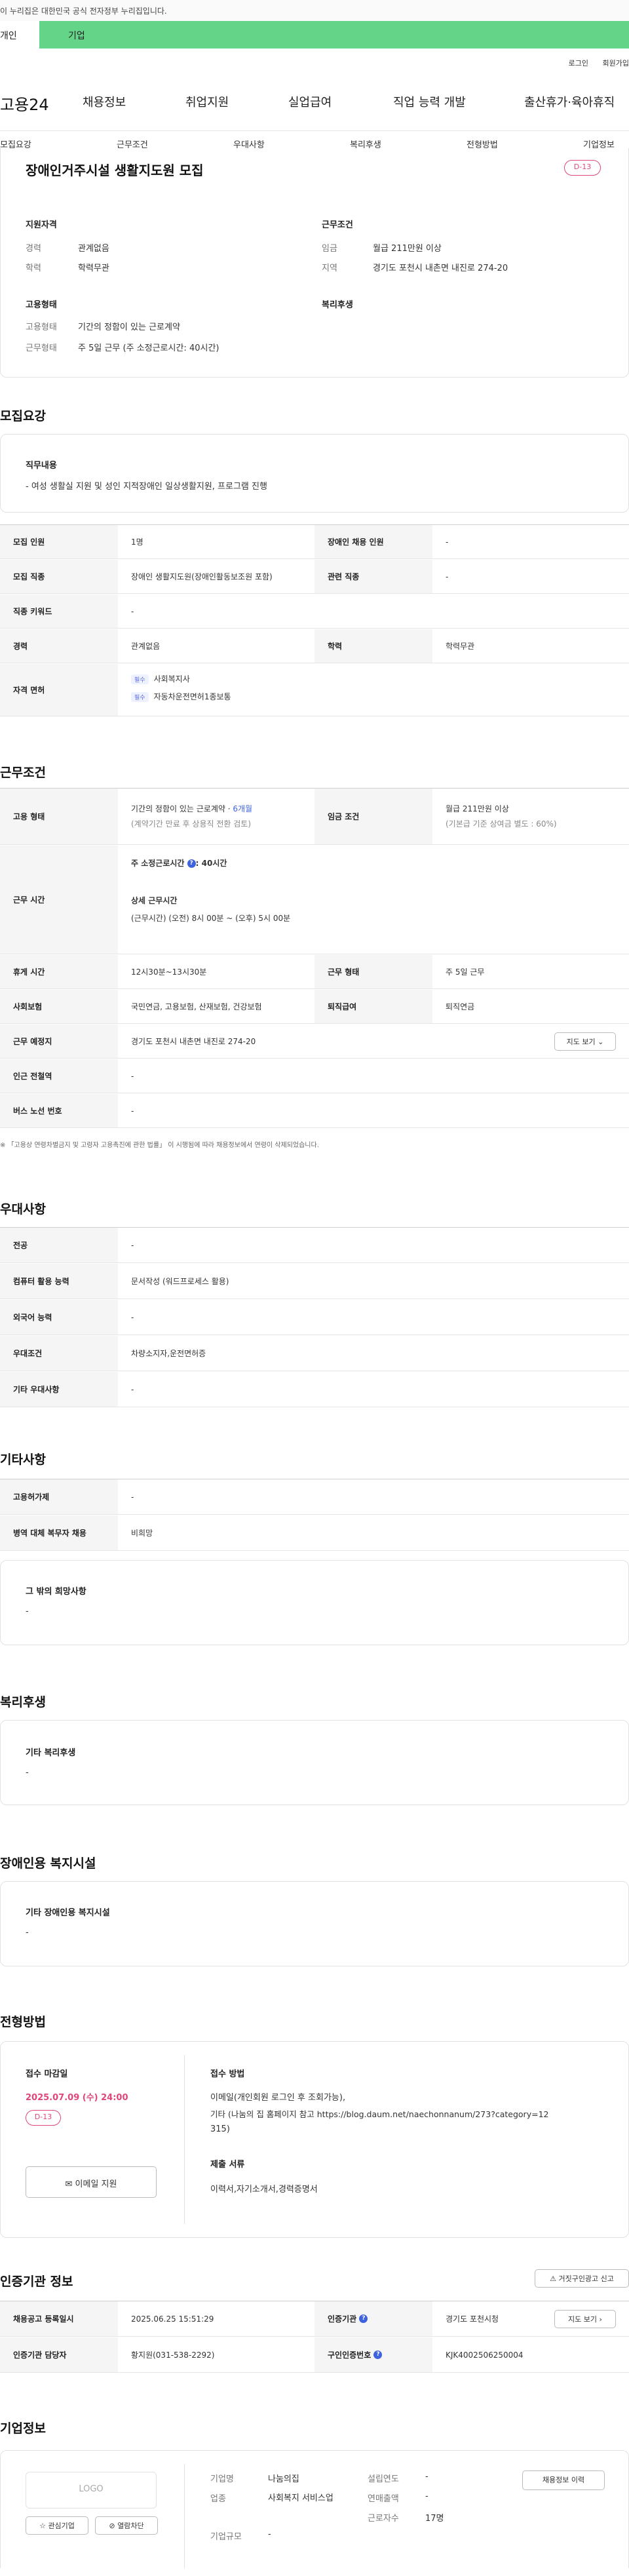  I want to click on chevron-right-icon: ›, so click(600, 2319).